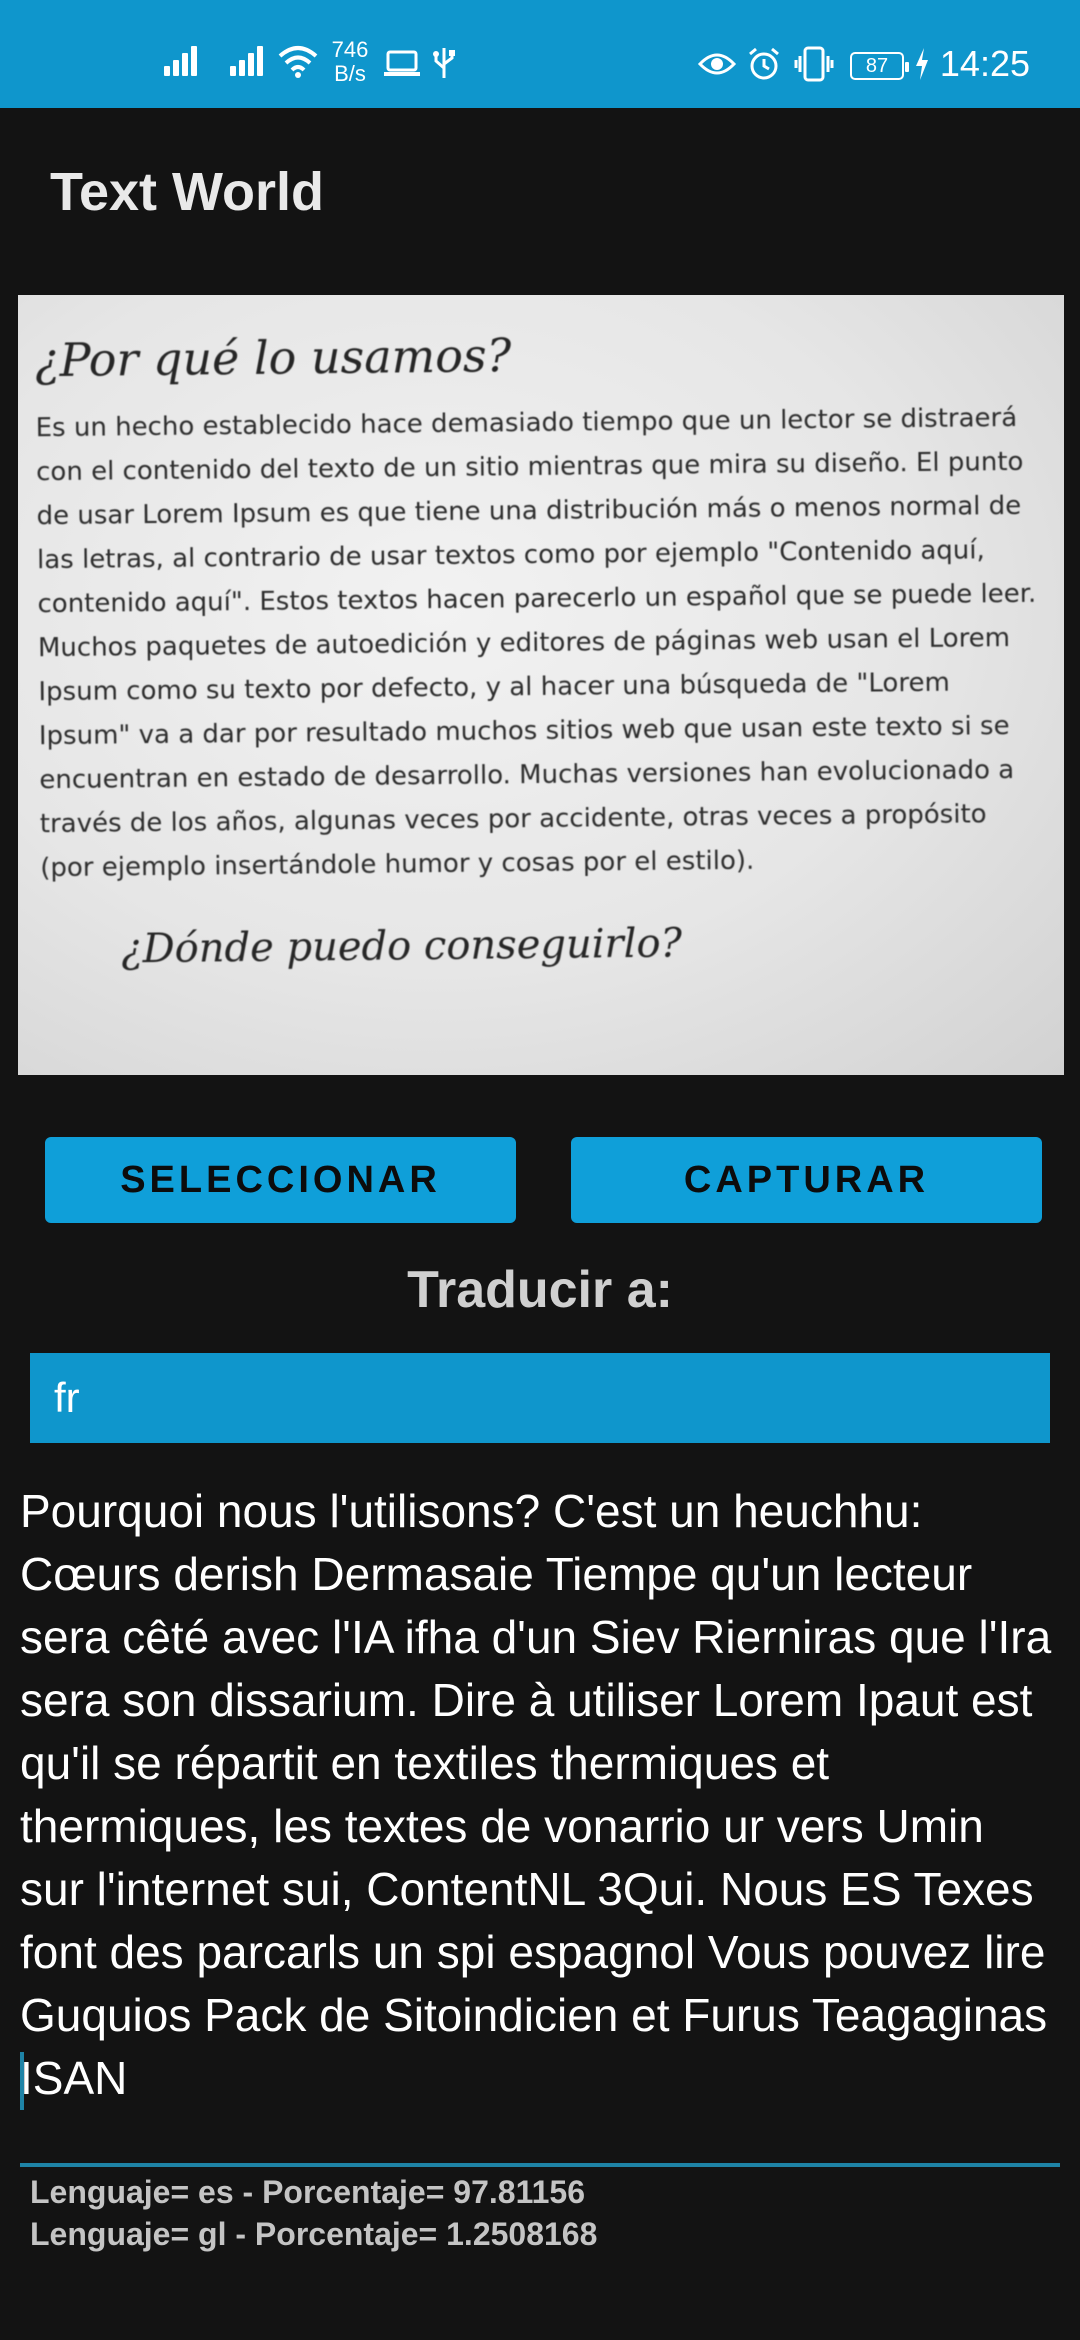 The height and width of the screenshot is (2340, 1080). What do you see at coordinates (922, 64) in the screenshot?
I see `charging-icon` at bounding box center [922, 64].